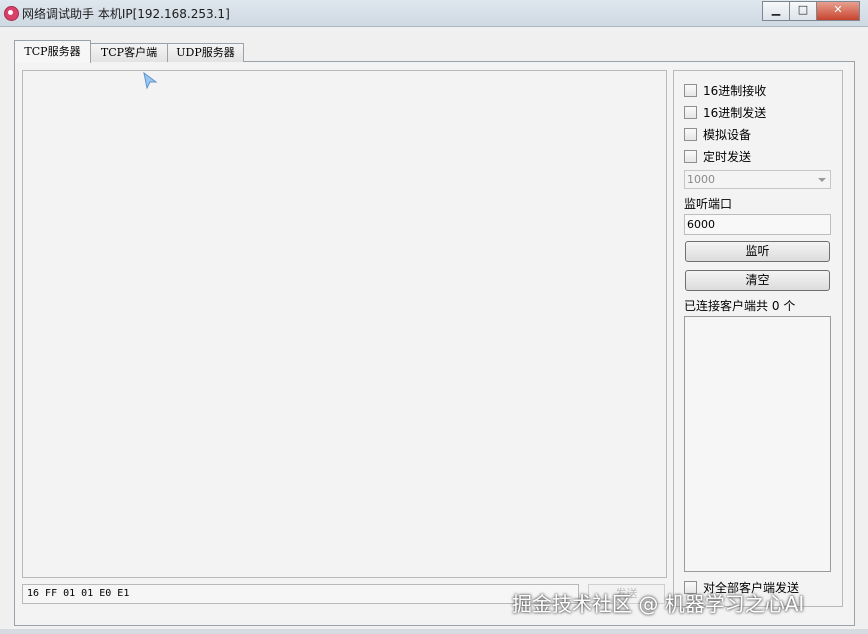 This screenshot has height=634, width=868. Describe the element at coordinates (775, 306) in the screenshot. I see `clients-count: 0` at that location.